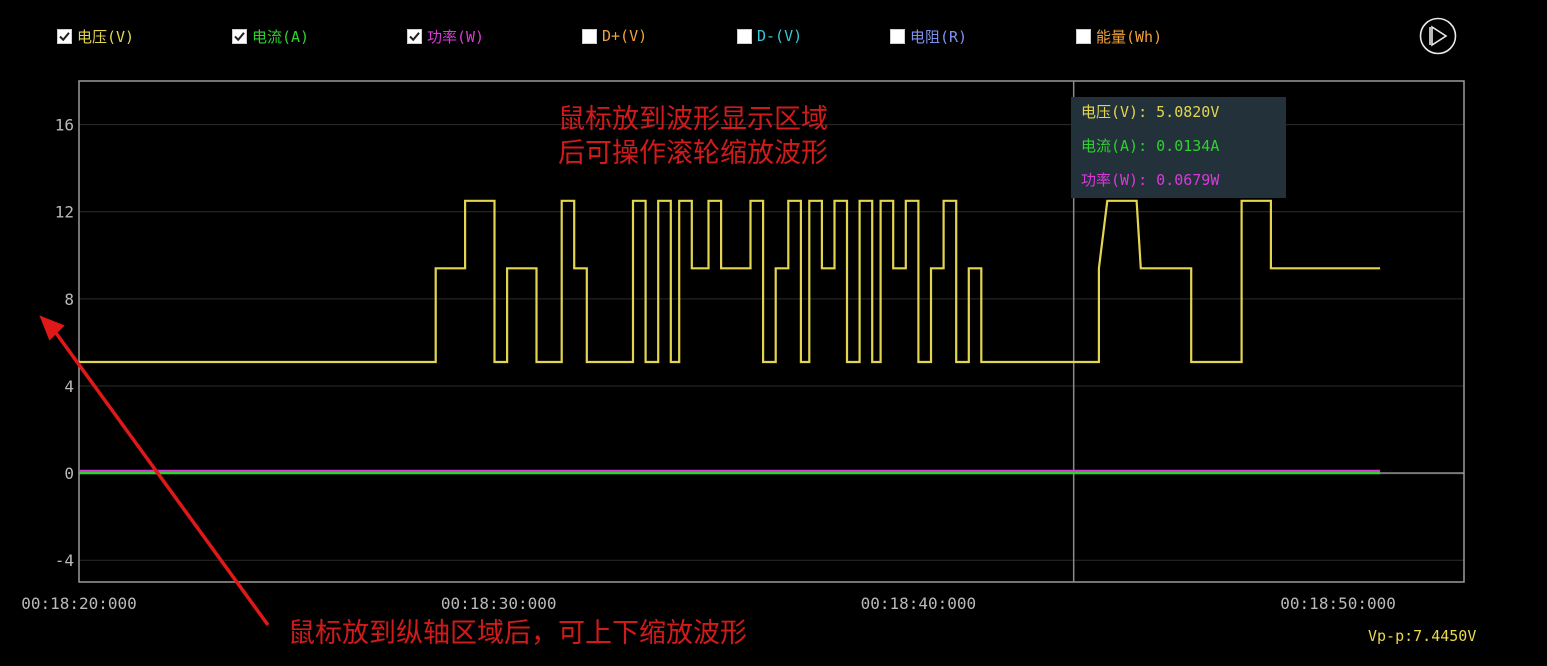 The image size is (1547, 666). What do you see at coordinates (69, 386) in the screenshot?
I see `y-tick-label: 4` at bounding box center [69, 386].